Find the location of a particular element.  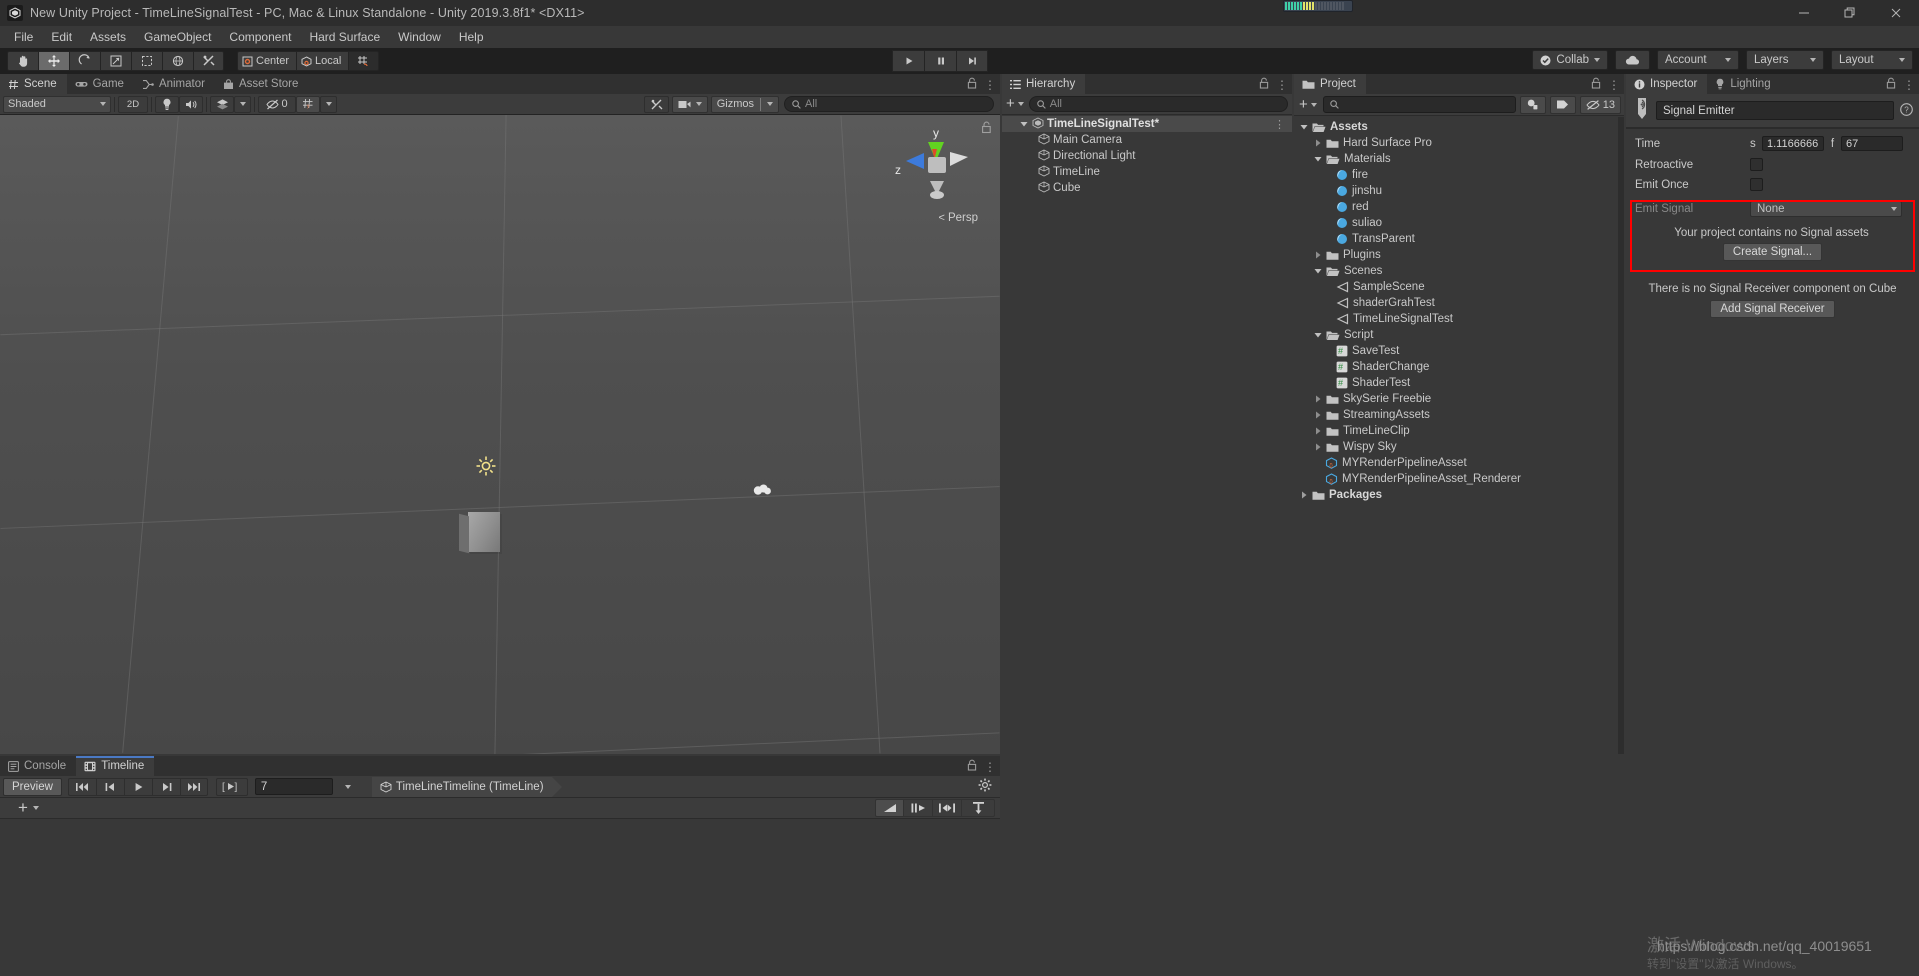

pivot-local-button: Local is located at coordinates (322, 61).